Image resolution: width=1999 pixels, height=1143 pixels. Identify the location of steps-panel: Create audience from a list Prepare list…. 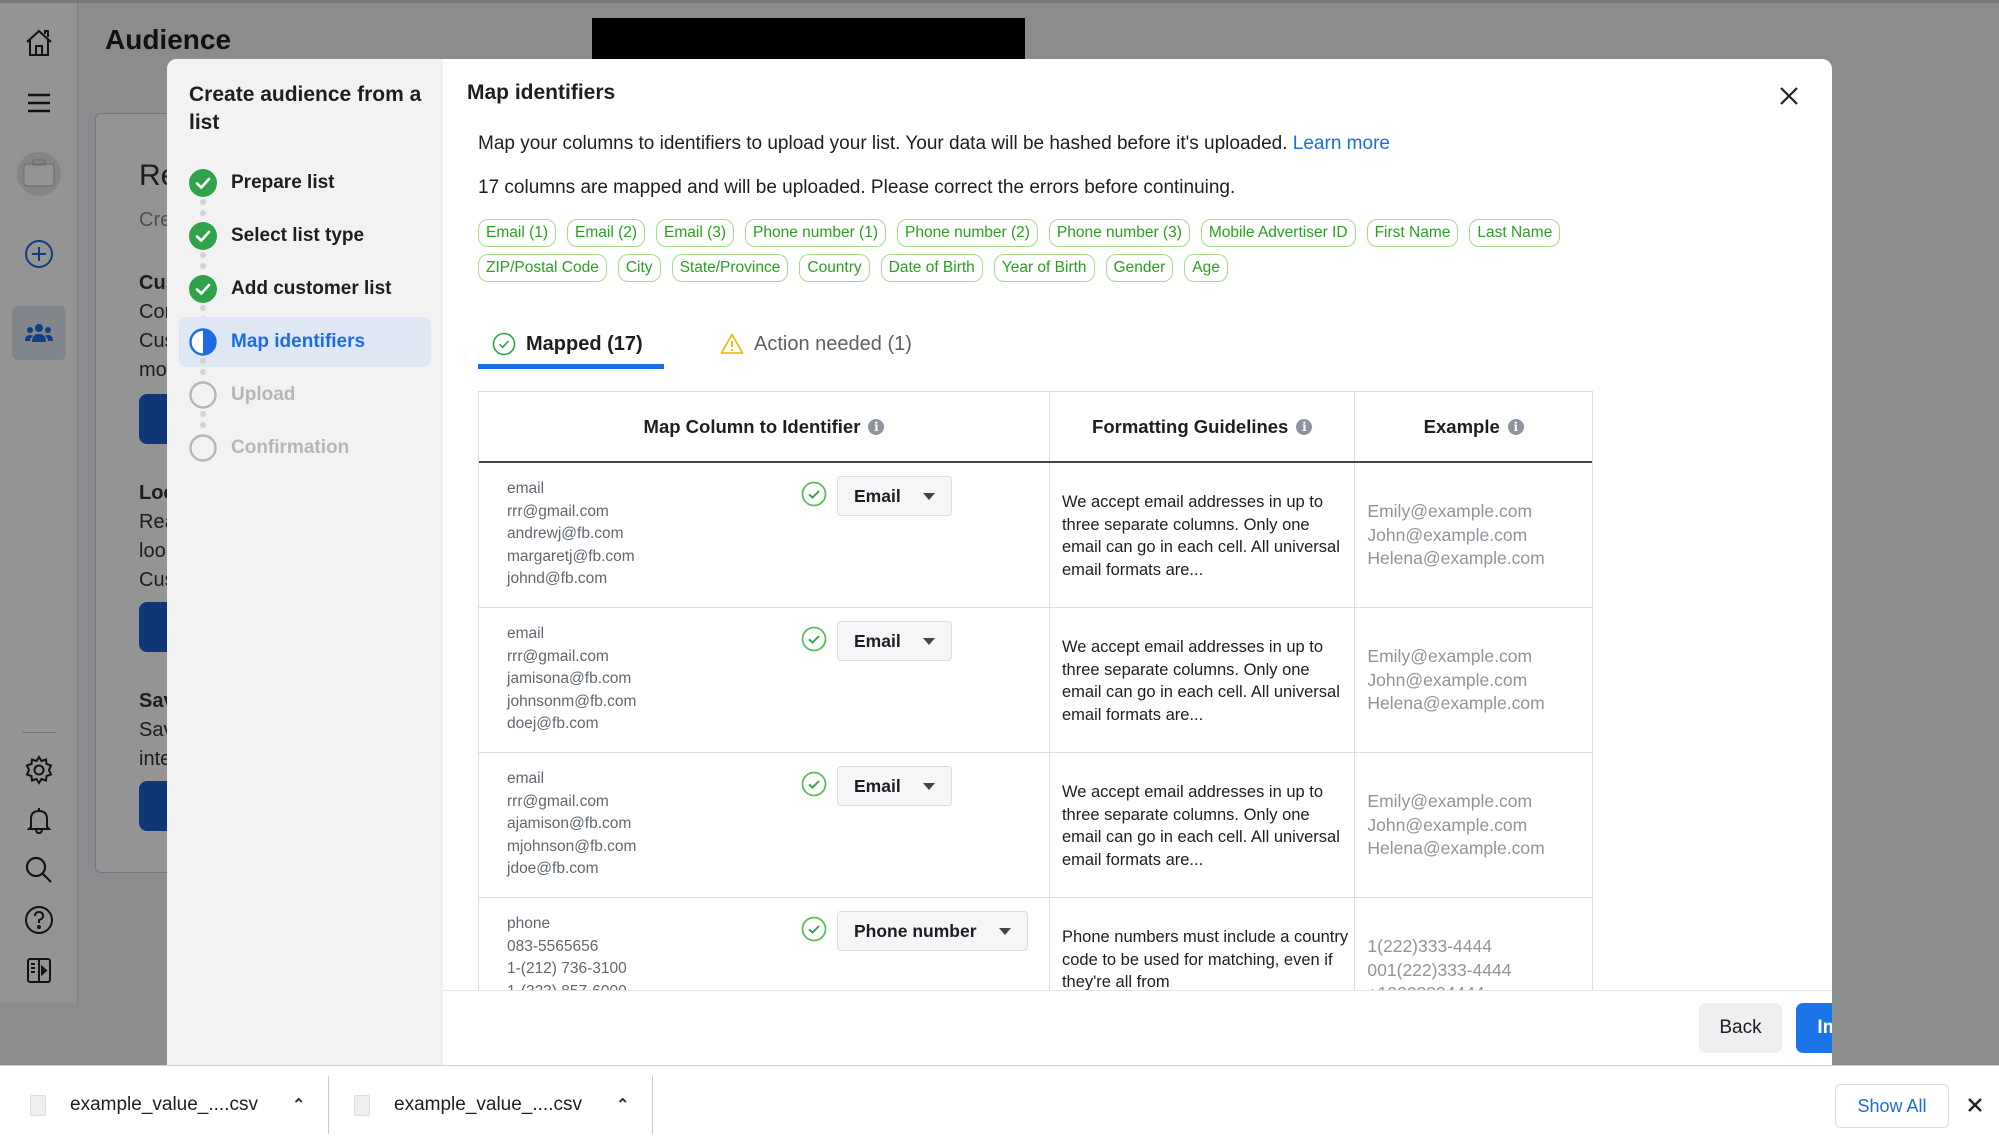
(305, 562).